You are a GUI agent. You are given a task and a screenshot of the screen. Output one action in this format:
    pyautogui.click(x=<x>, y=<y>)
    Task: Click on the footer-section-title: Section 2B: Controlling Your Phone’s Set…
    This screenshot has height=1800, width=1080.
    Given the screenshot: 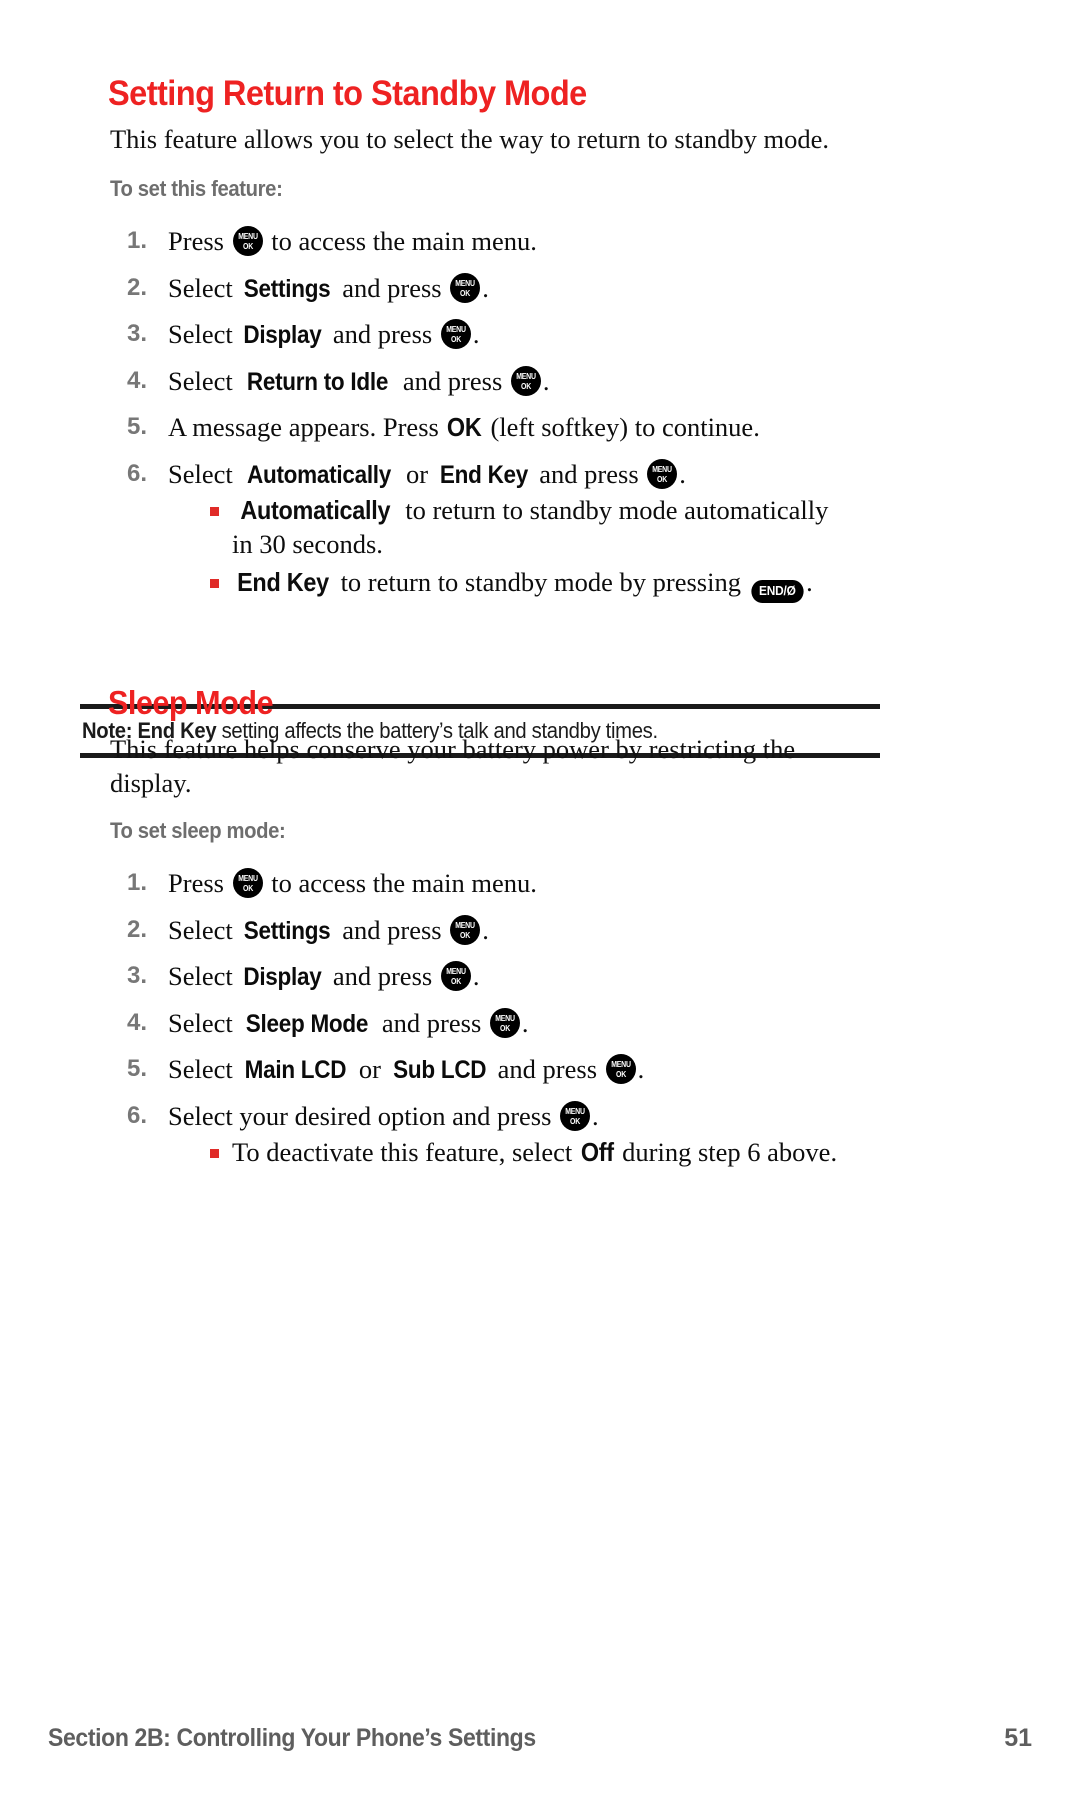 What is the action you would take?
    pyautogui.click(x=292, y=1738)
    